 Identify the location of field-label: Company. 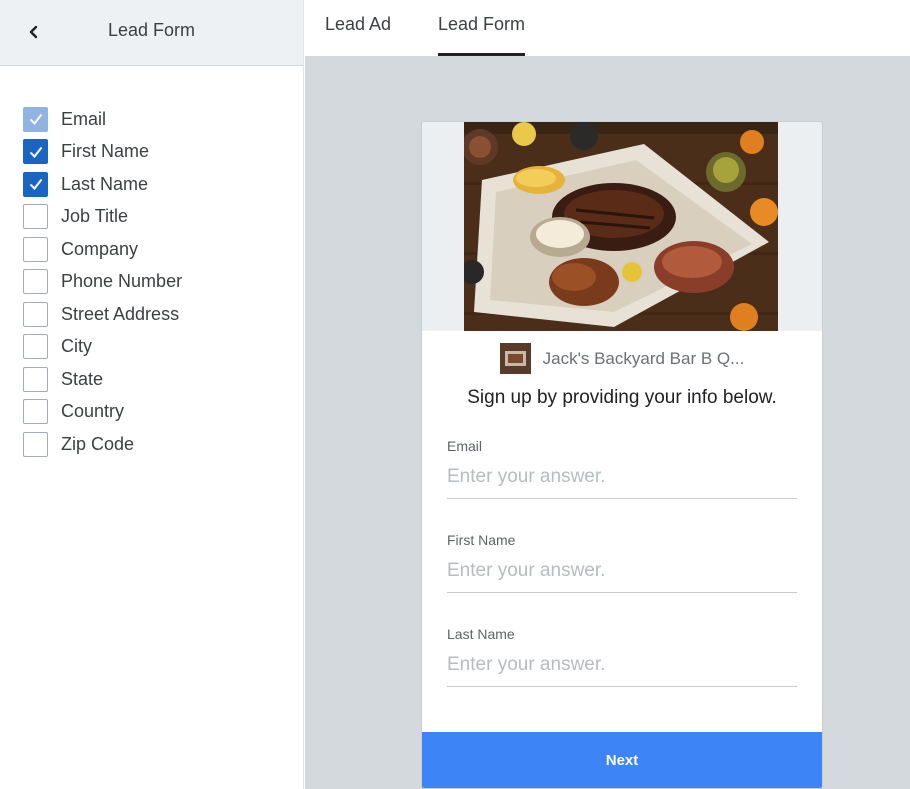
(100, 248).